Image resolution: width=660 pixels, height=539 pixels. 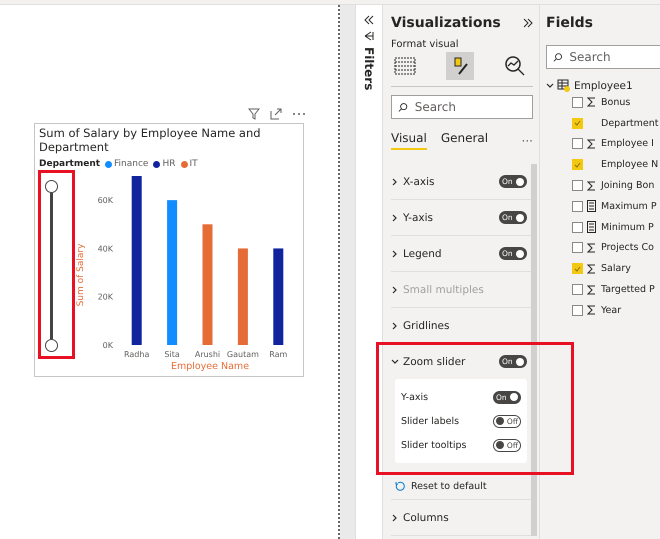 What do you see at coordinates (603, 85) in the screenshot?
I see `tree-node: Employee1` at bounding box center [603, 85].